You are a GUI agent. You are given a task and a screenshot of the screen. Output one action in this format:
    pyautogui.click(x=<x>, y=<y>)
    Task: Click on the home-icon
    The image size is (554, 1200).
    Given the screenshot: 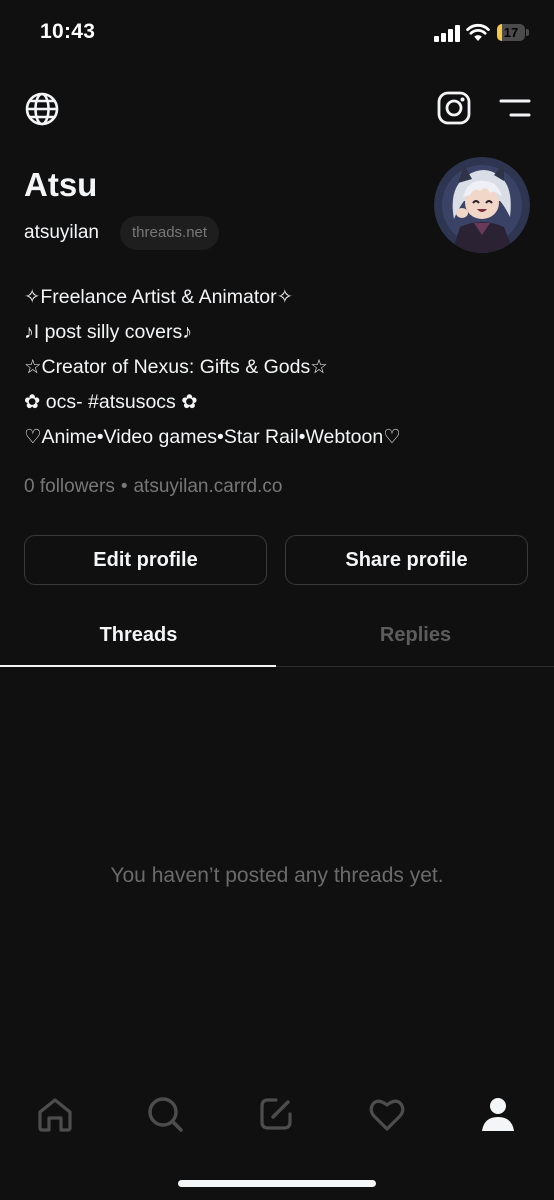 What is the action you would take?
    pyautogui.click(x=55, y=1114)
    